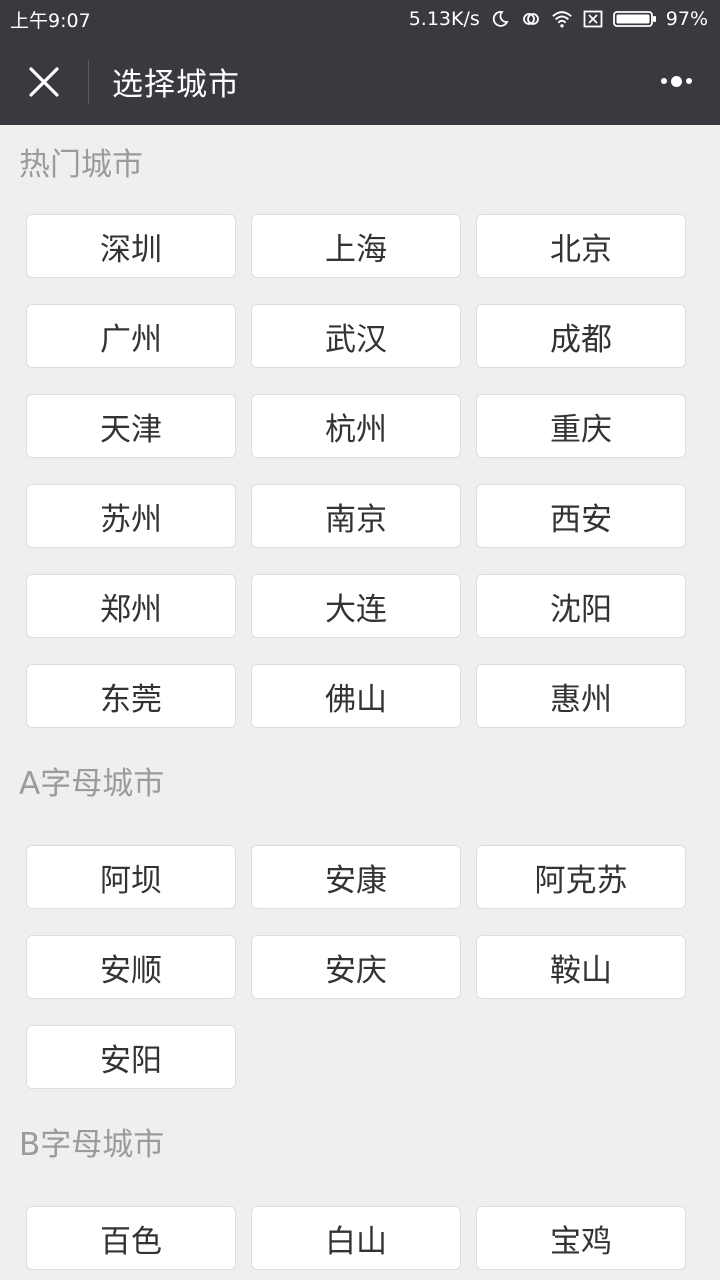  What do you see at coordinates (131, 877) in the screenshot?
I see `city-button: 阿坝` at bounding box center [131, 877].